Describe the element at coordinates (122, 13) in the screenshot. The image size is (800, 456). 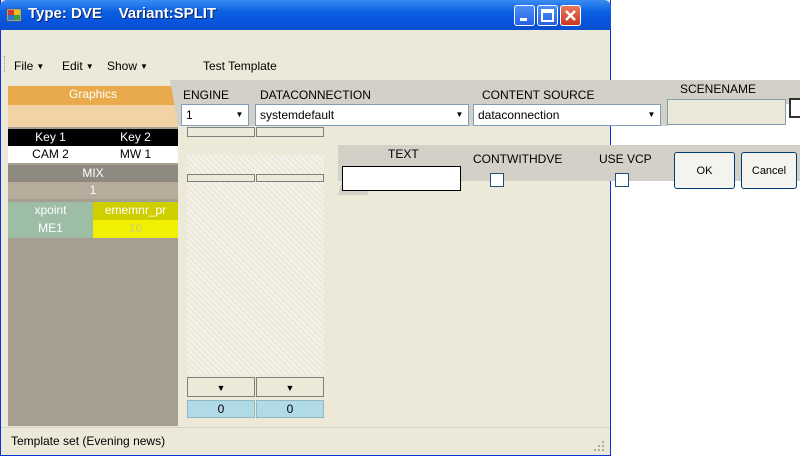
I see `window-title: Type: DVE Variant:SPLIT` at that location.